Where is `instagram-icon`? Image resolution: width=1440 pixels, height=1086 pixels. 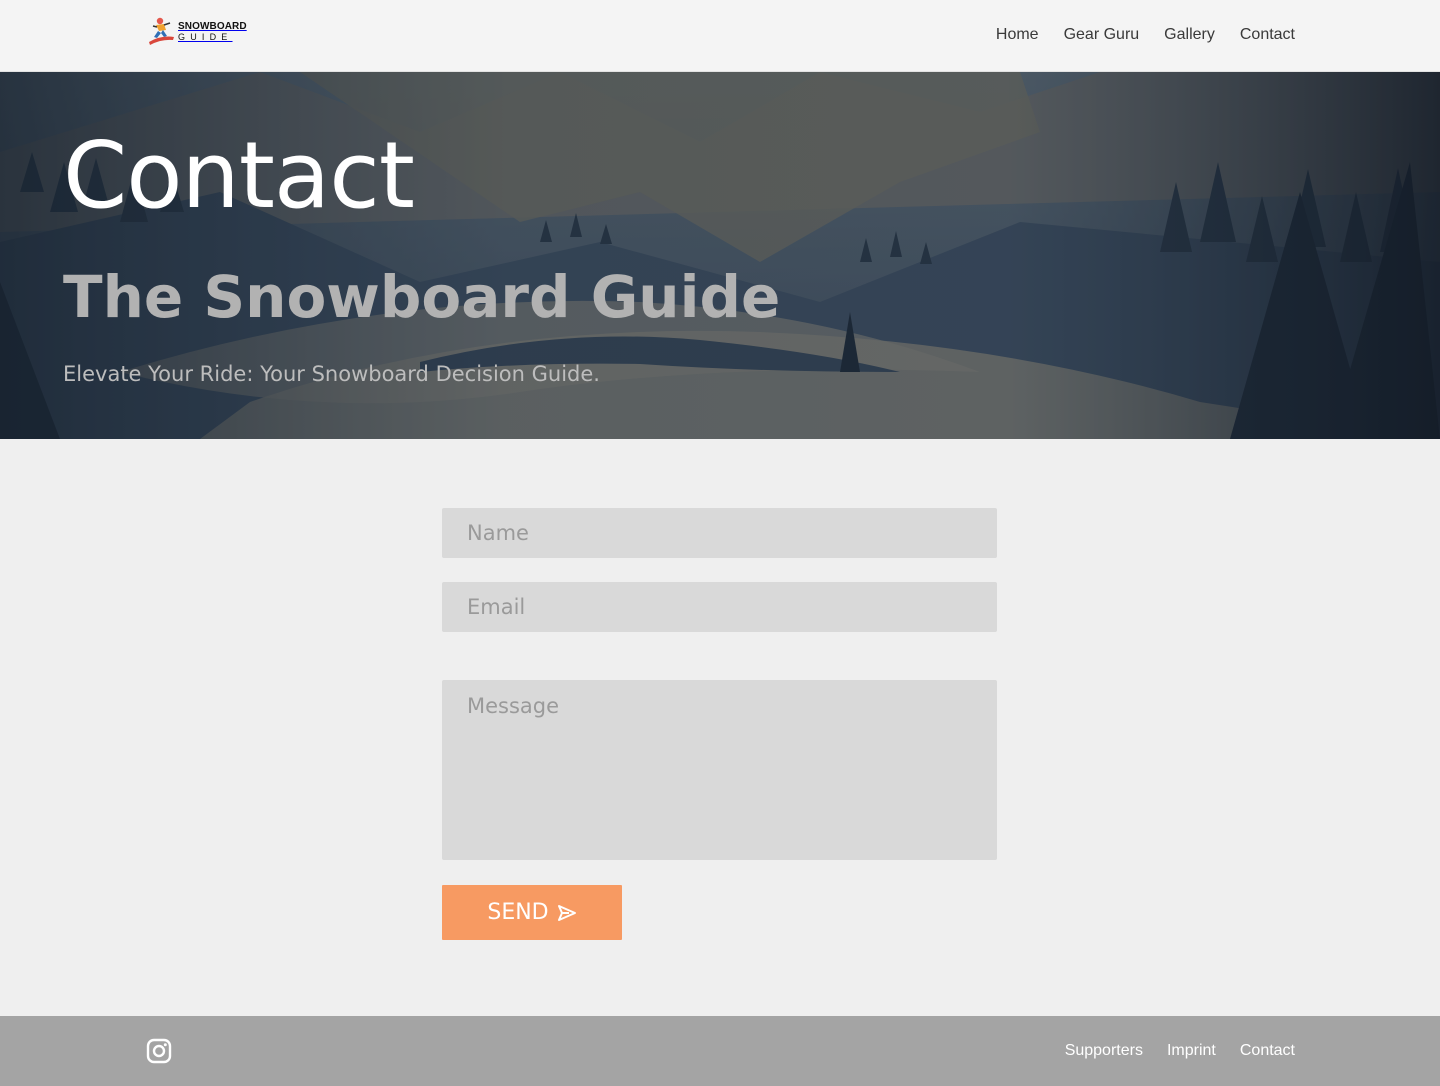 instagram-icon is located at coordinates (159, 1051).